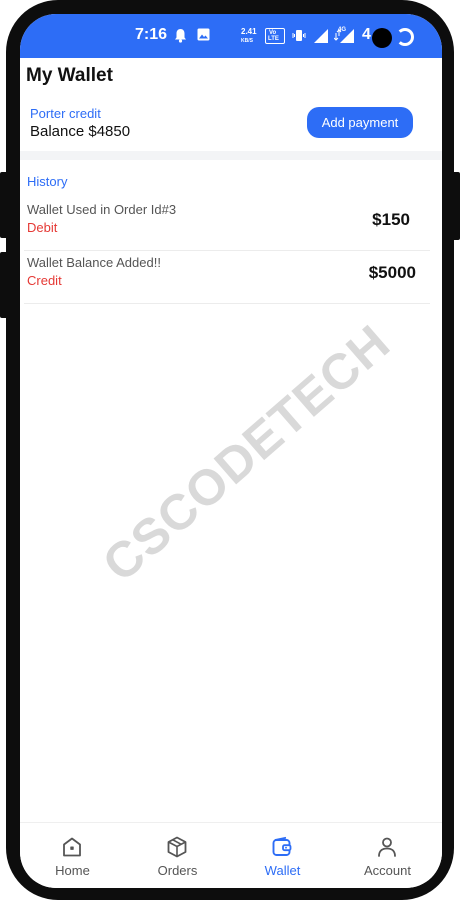 Image resolution: width=460 pixels, height=900 pixels. I want to click on history-description: Wallet Balance Added!!, so click(94, 262).